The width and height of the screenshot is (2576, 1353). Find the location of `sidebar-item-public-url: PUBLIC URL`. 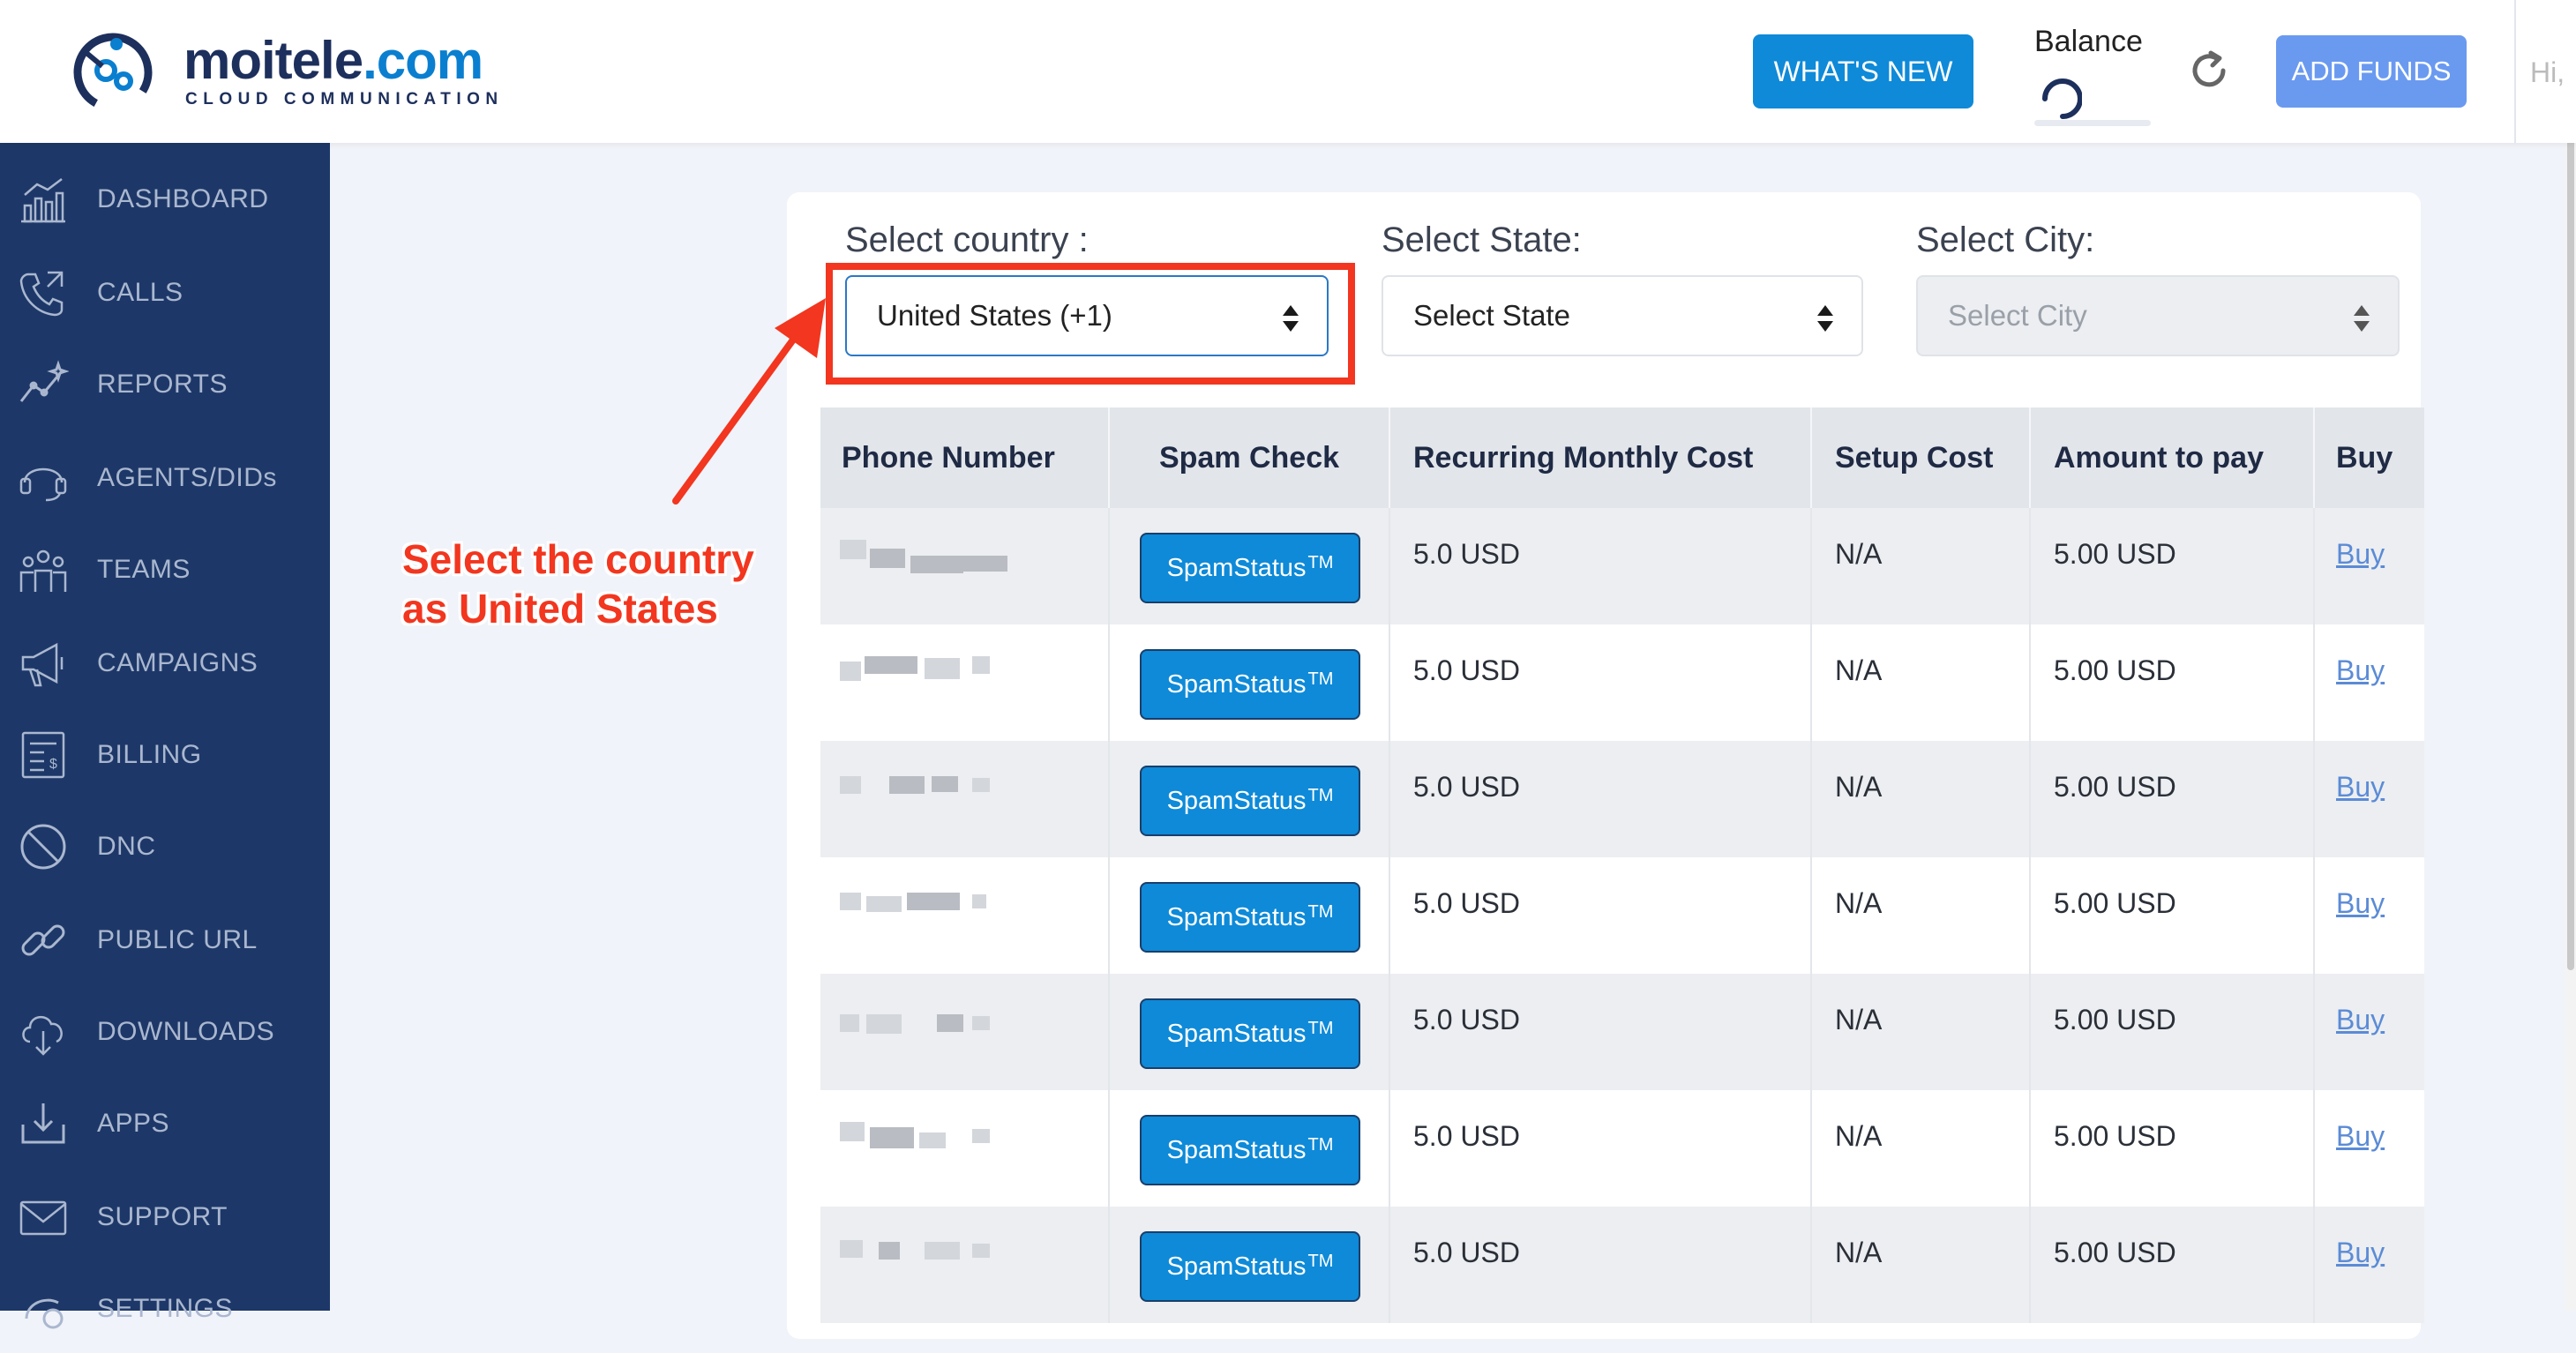

sidebar-item-public-url: PUBLIC URL is located at coordinates (165, 940).